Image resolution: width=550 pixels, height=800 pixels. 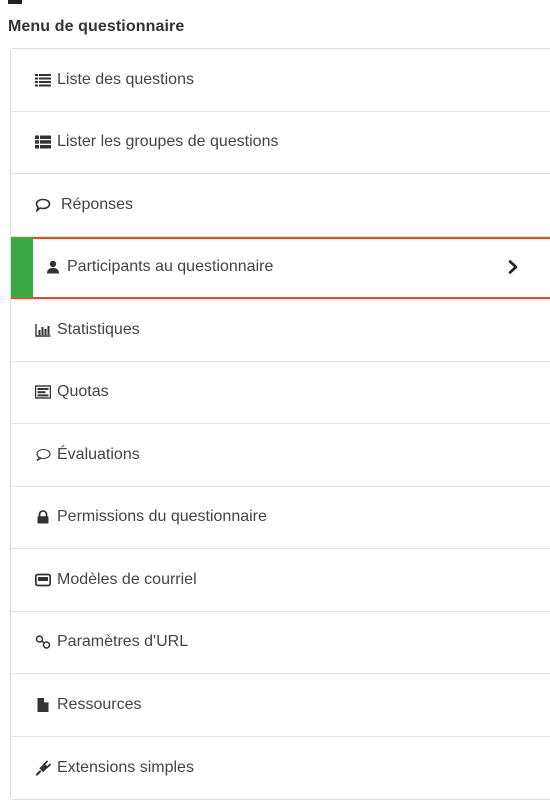 What do you see at coordinates (22, 267) in the screenshot?
I see `active-indicator-bar` at bounding box center [22, 267].